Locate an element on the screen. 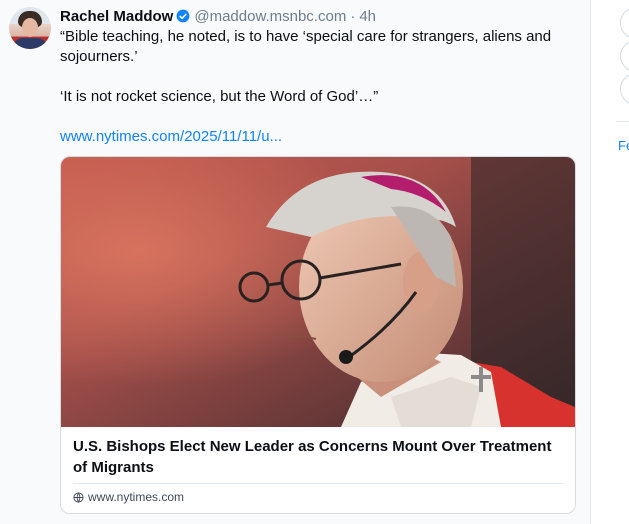 This screenshot has height=524, width=629. avatar is located at coordinates (30, 28).